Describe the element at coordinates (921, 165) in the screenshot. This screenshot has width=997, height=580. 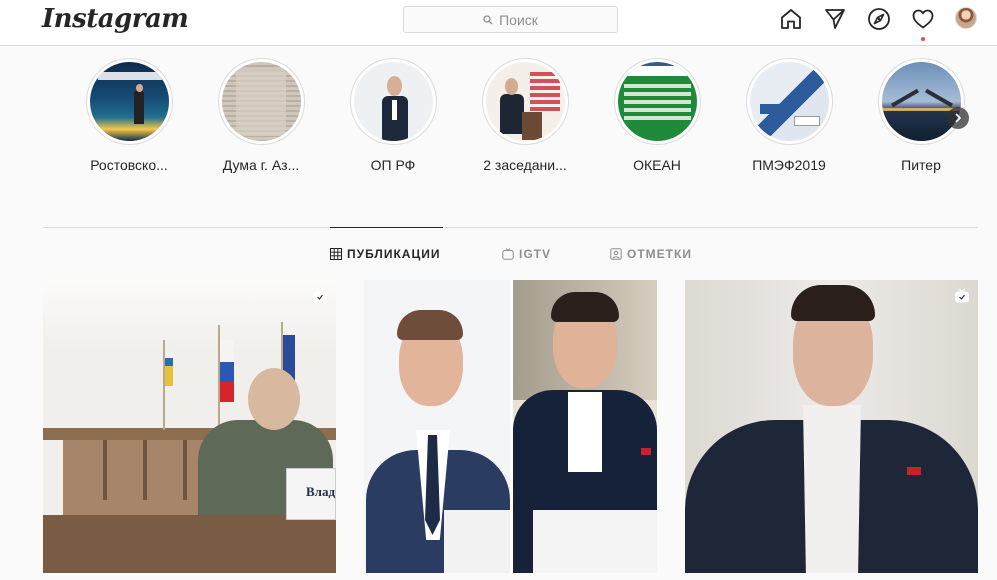
I see `highlight-label: Питер` at that location.